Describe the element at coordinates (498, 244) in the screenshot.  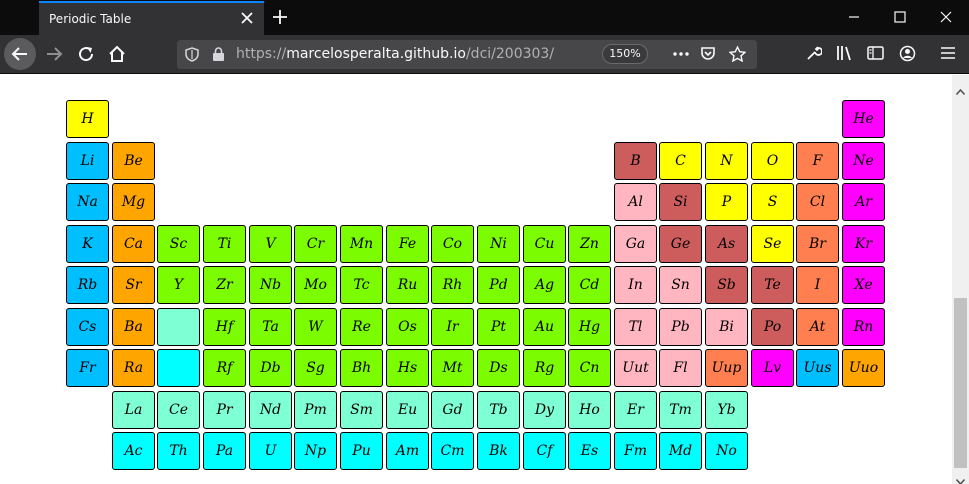
I see `element-ni: Ni` at that location.